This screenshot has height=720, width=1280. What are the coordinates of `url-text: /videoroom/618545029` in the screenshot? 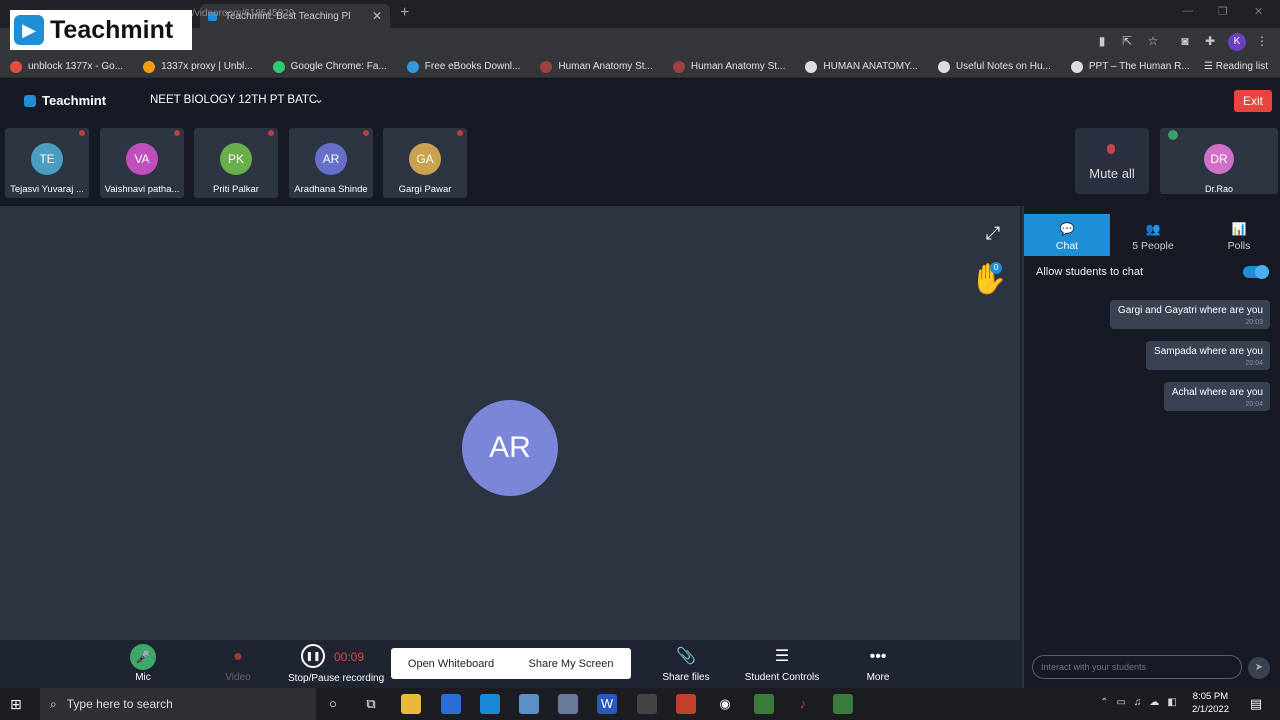 It's located at (243, 13).